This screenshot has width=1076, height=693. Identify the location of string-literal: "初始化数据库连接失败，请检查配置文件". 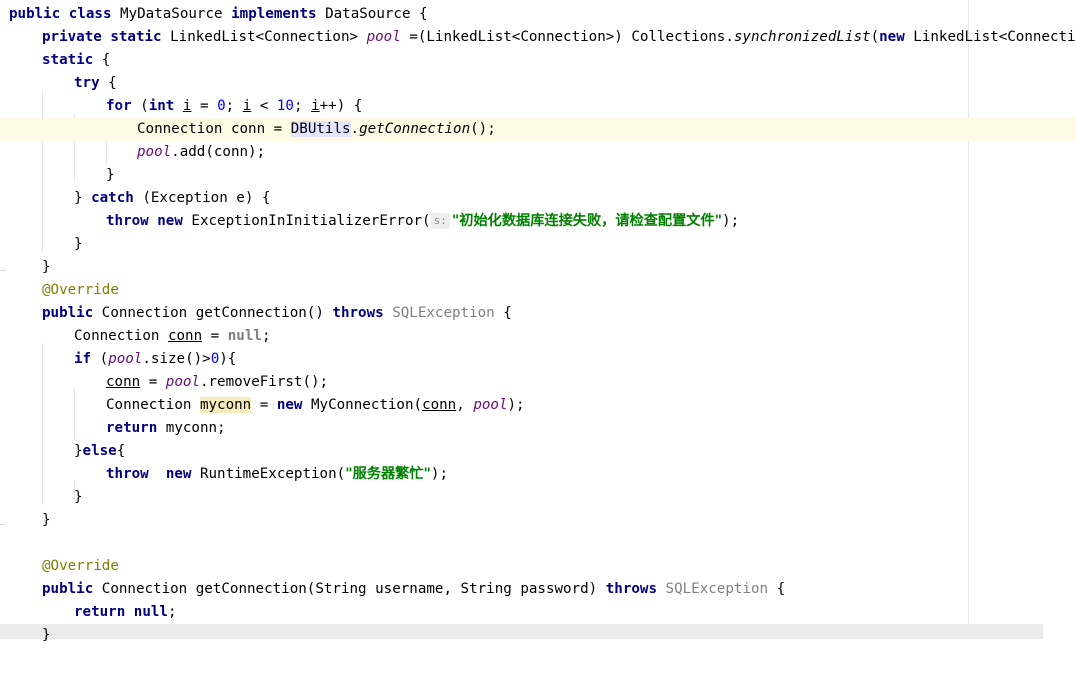
(587, 221).